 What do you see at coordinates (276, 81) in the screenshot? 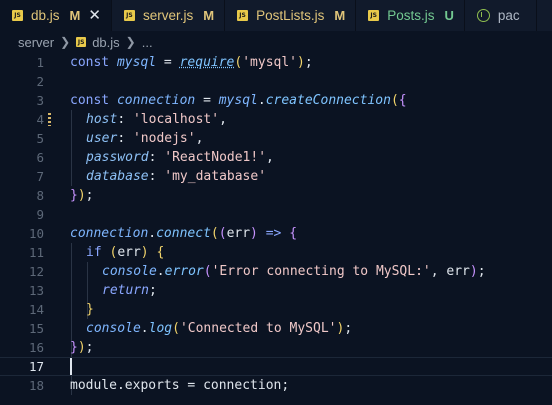
I see `code-line: 2` at bounding box center [276, 81].